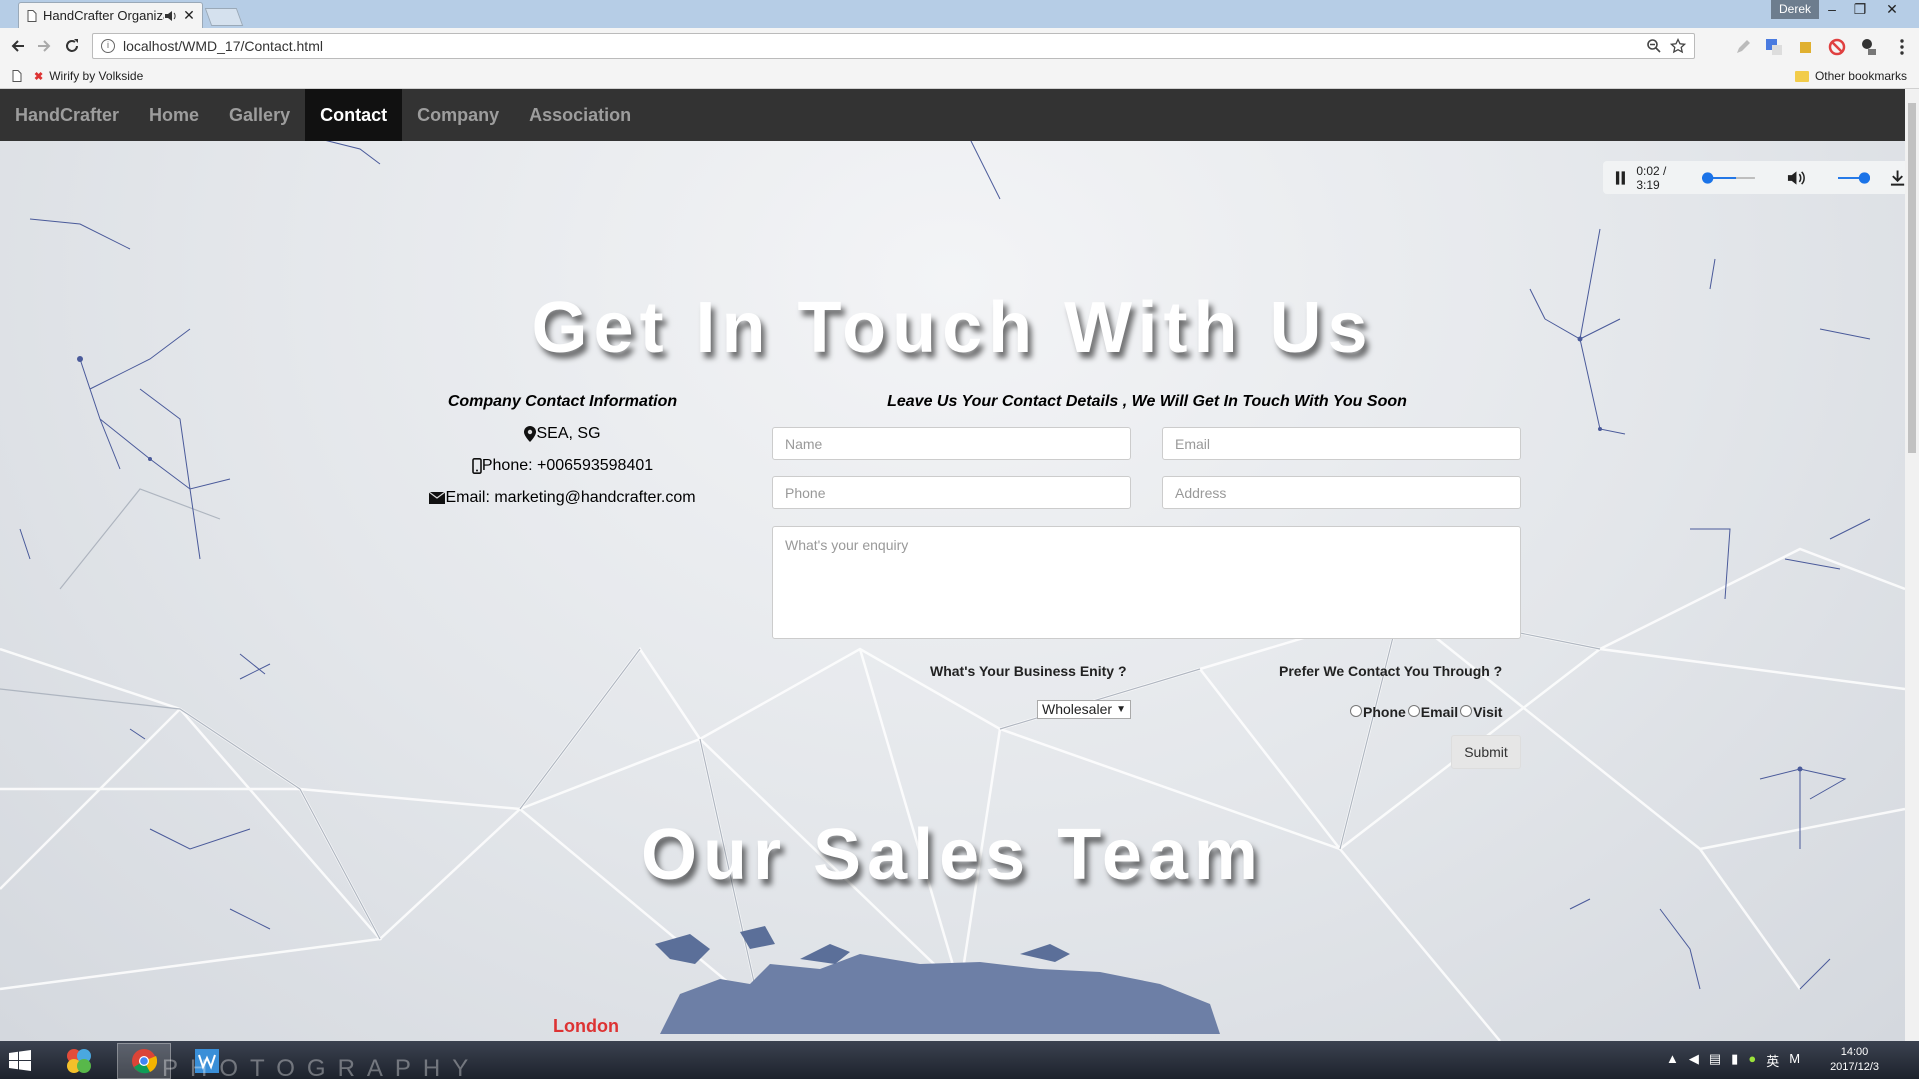 This screenshot has width=1919, height=1079. What do you see at coordinates (108, 46) in the screenshot?
I see `info-icon: i` at bounding box center [108, 46].